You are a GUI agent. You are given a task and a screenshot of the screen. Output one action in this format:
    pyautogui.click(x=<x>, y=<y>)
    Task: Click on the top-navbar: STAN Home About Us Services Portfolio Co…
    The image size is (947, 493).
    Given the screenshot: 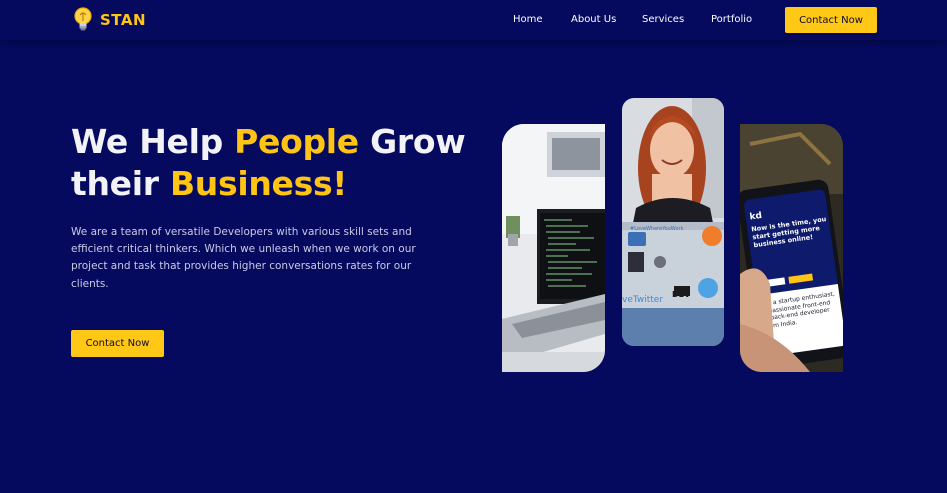 What is the action you would take?
    pyautogui.click(x=473, y=20)
    